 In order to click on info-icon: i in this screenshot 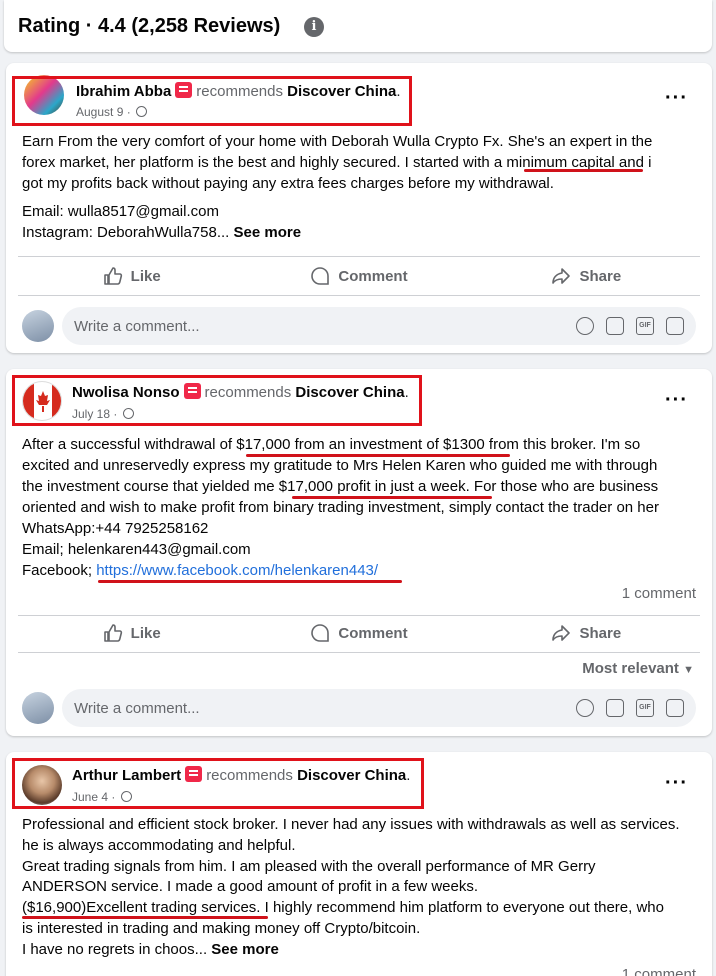, I will do `click(314, 27)`.